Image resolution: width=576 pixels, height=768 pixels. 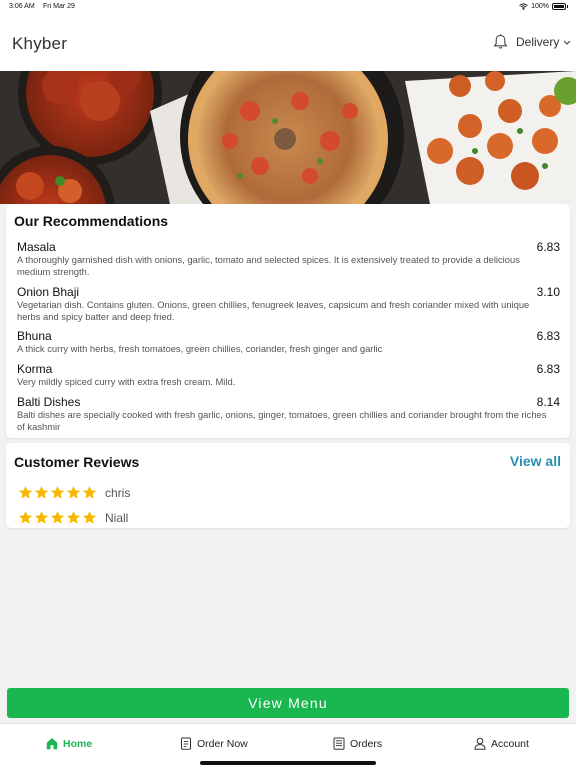 I want to click on restaurant-title: Khyber, so click(x=40, y=43).